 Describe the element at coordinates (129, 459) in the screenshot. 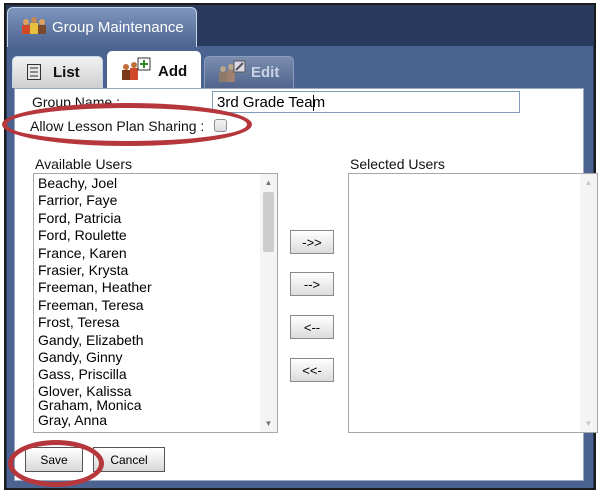

I see `cancel-button: Cancel` at that location.